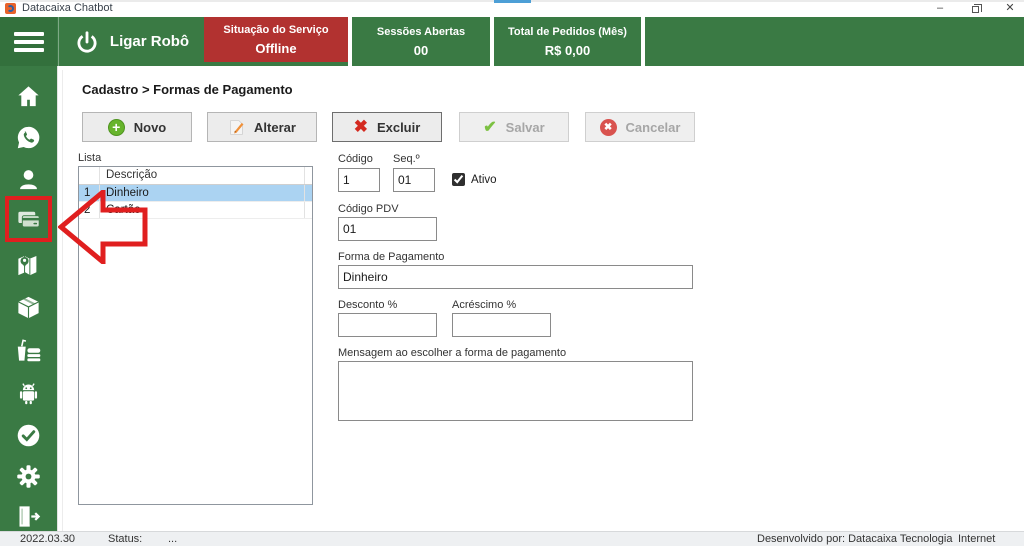 This screenshot has width=1024, height=546. I want to click on forma-pagamento-label: Forma de Pagamento, so click(391, 257).